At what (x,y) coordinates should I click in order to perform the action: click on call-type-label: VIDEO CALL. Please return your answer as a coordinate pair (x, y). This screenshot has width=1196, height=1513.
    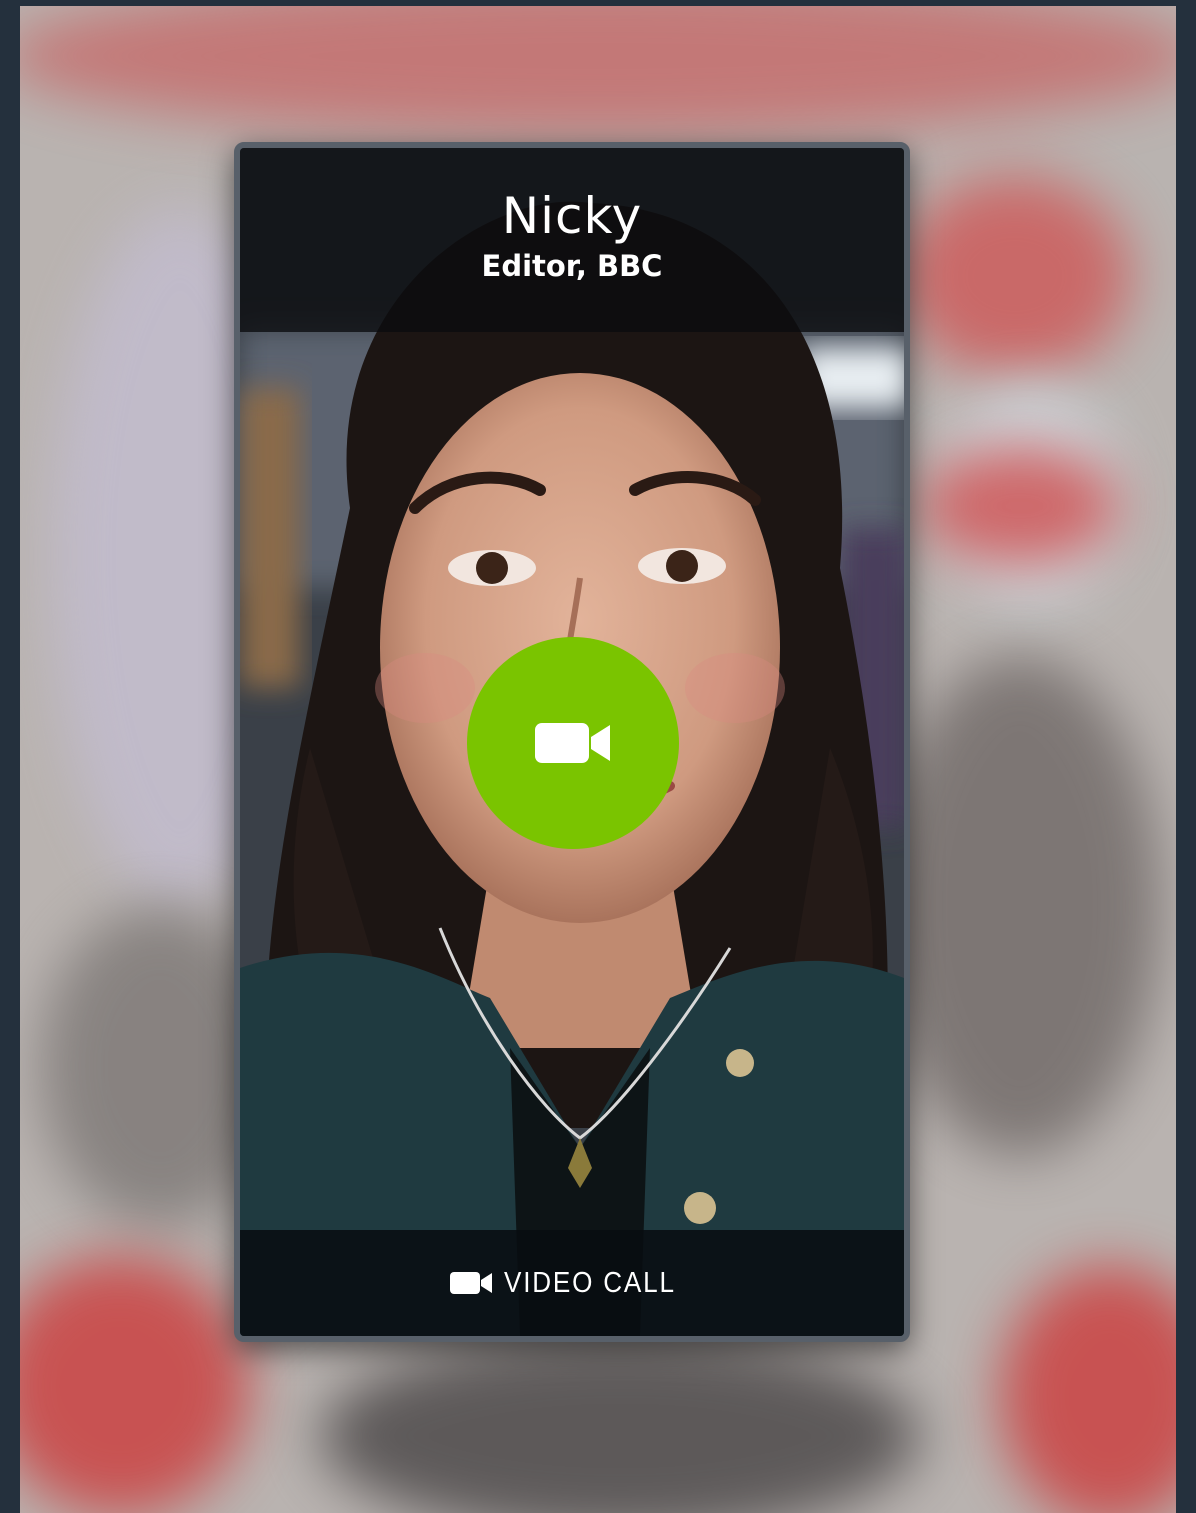
    Looking at the image, I should click on (589, 1282).